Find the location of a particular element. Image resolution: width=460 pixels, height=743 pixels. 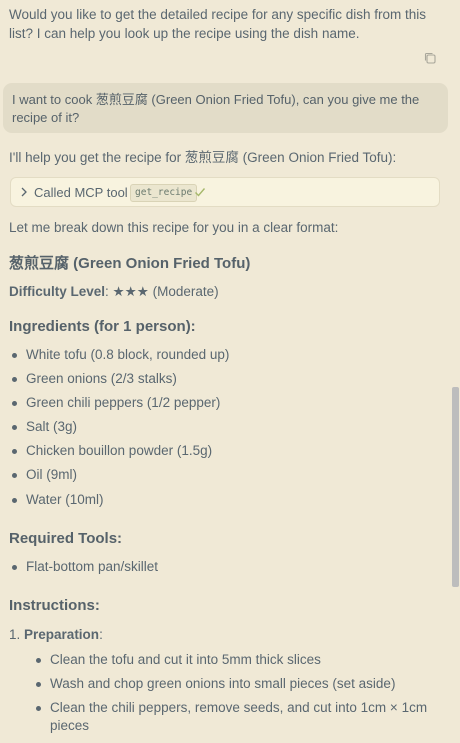

tool-call-label: Called MCP tool is located at coordinates (81, 192).